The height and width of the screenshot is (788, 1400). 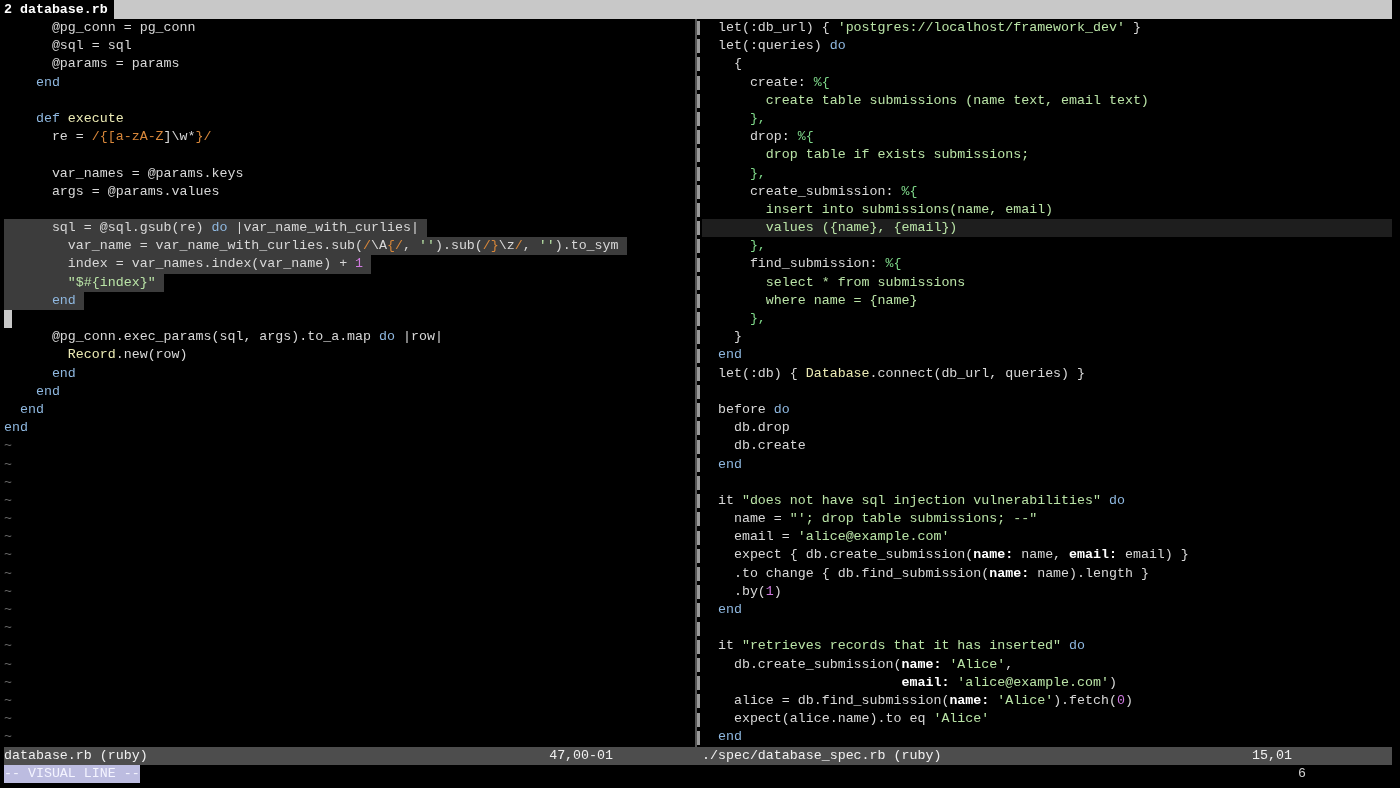 I want to click on code-line: email: 'alice@example.com'), so click(x=1008, y=682).